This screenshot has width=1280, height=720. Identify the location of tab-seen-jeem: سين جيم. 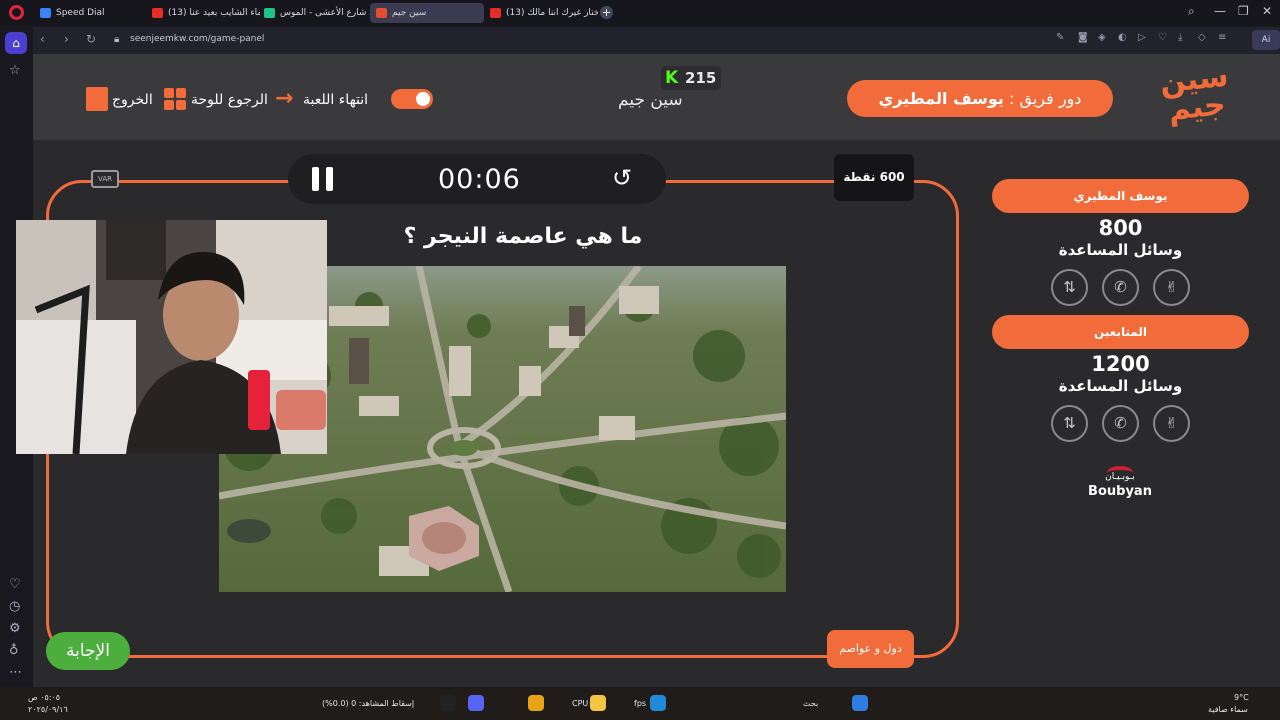
(427, 13).